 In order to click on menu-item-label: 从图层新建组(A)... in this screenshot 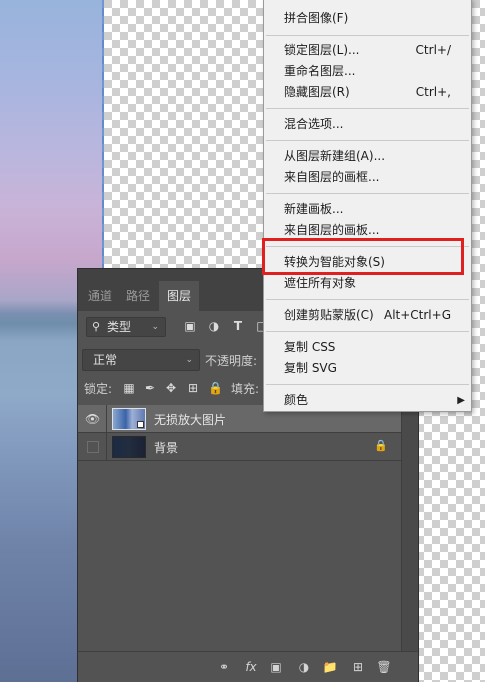, I will do `click(335, 156)`.